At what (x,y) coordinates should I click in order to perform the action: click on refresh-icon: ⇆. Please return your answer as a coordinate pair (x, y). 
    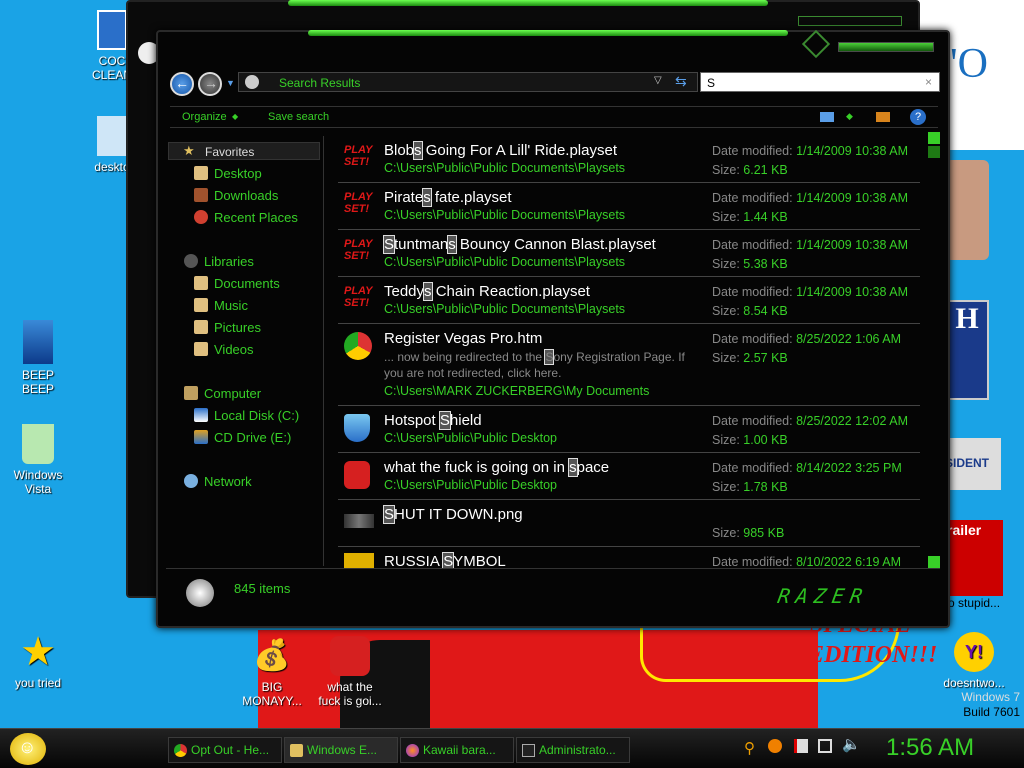
    Looking at the image, I should click on (681, 81).